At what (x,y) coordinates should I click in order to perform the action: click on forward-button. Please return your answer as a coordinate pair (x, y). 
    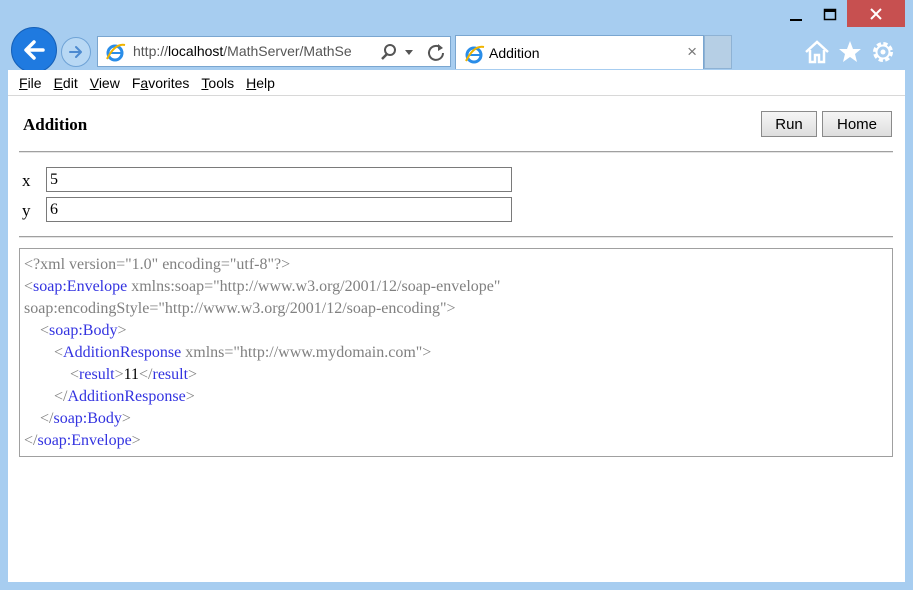
    Looking at the image, I should click on (76, 52).